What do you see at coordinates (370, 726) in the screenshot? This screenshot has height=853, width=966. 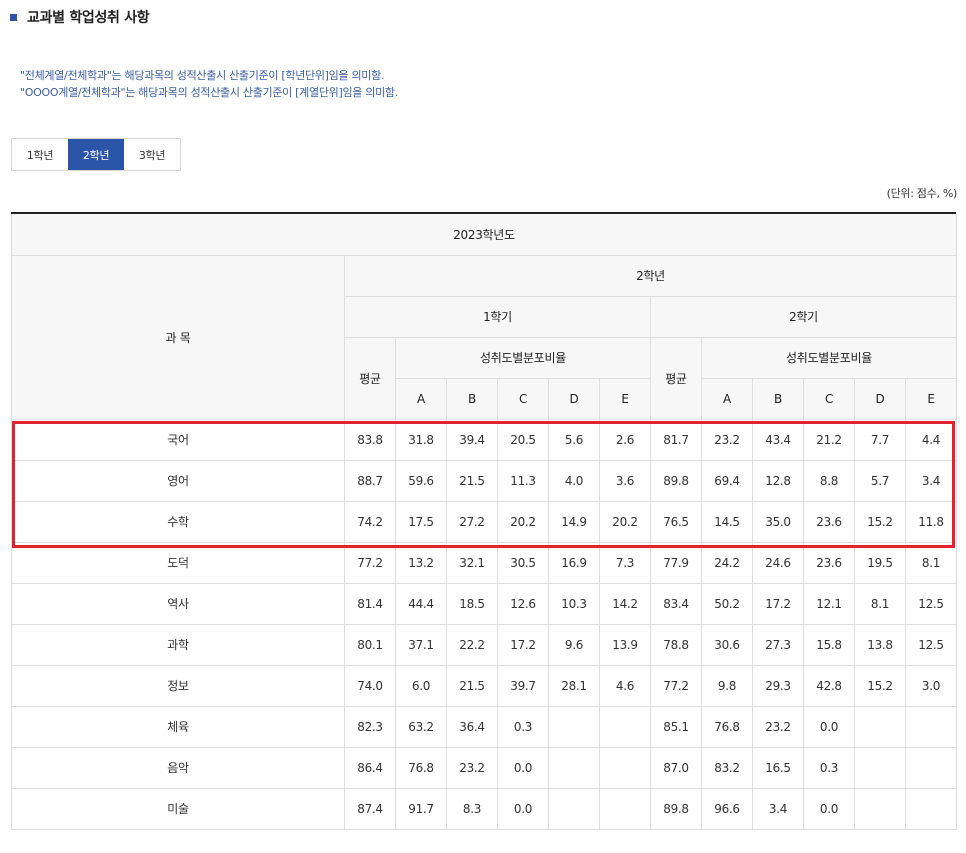 I see `s1-average-cell: 82.3` at bounding box center [370, 726].